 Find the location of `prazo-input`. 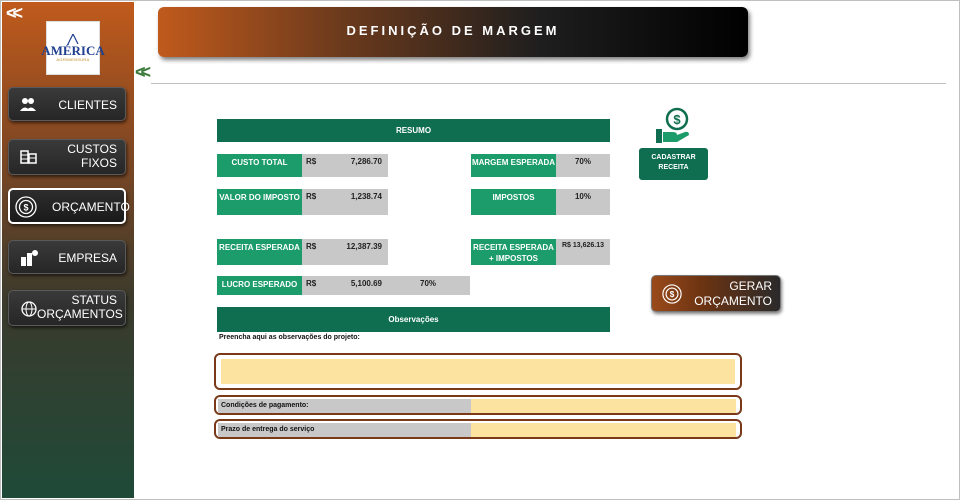

prazo-input is located at coordinates (603, 430).